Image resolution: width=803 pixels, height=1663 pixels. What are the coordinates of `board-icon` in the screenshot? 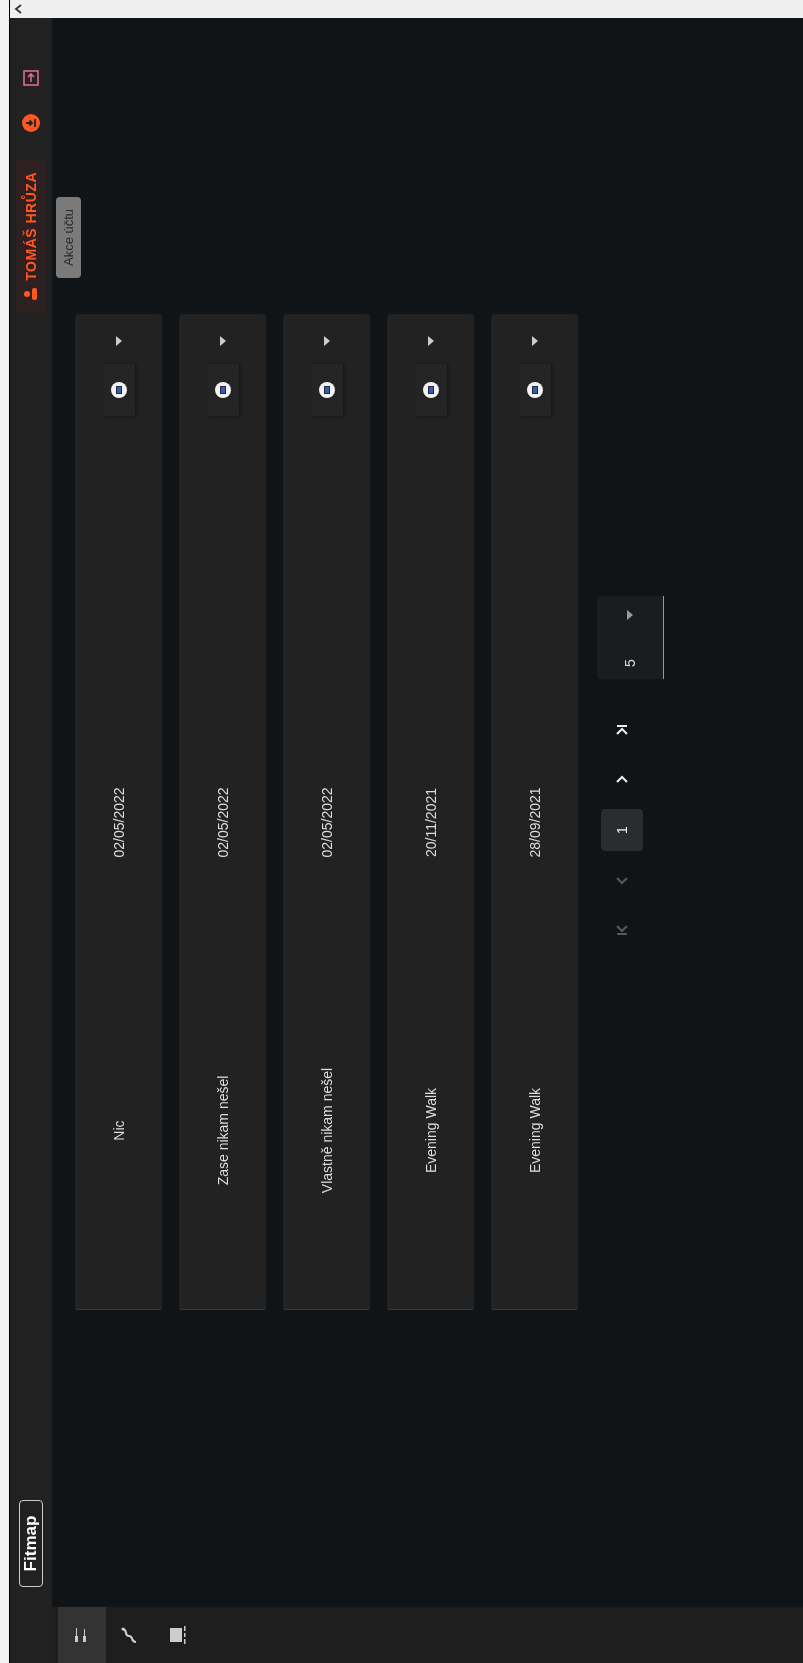 It's located at (178, 1635).